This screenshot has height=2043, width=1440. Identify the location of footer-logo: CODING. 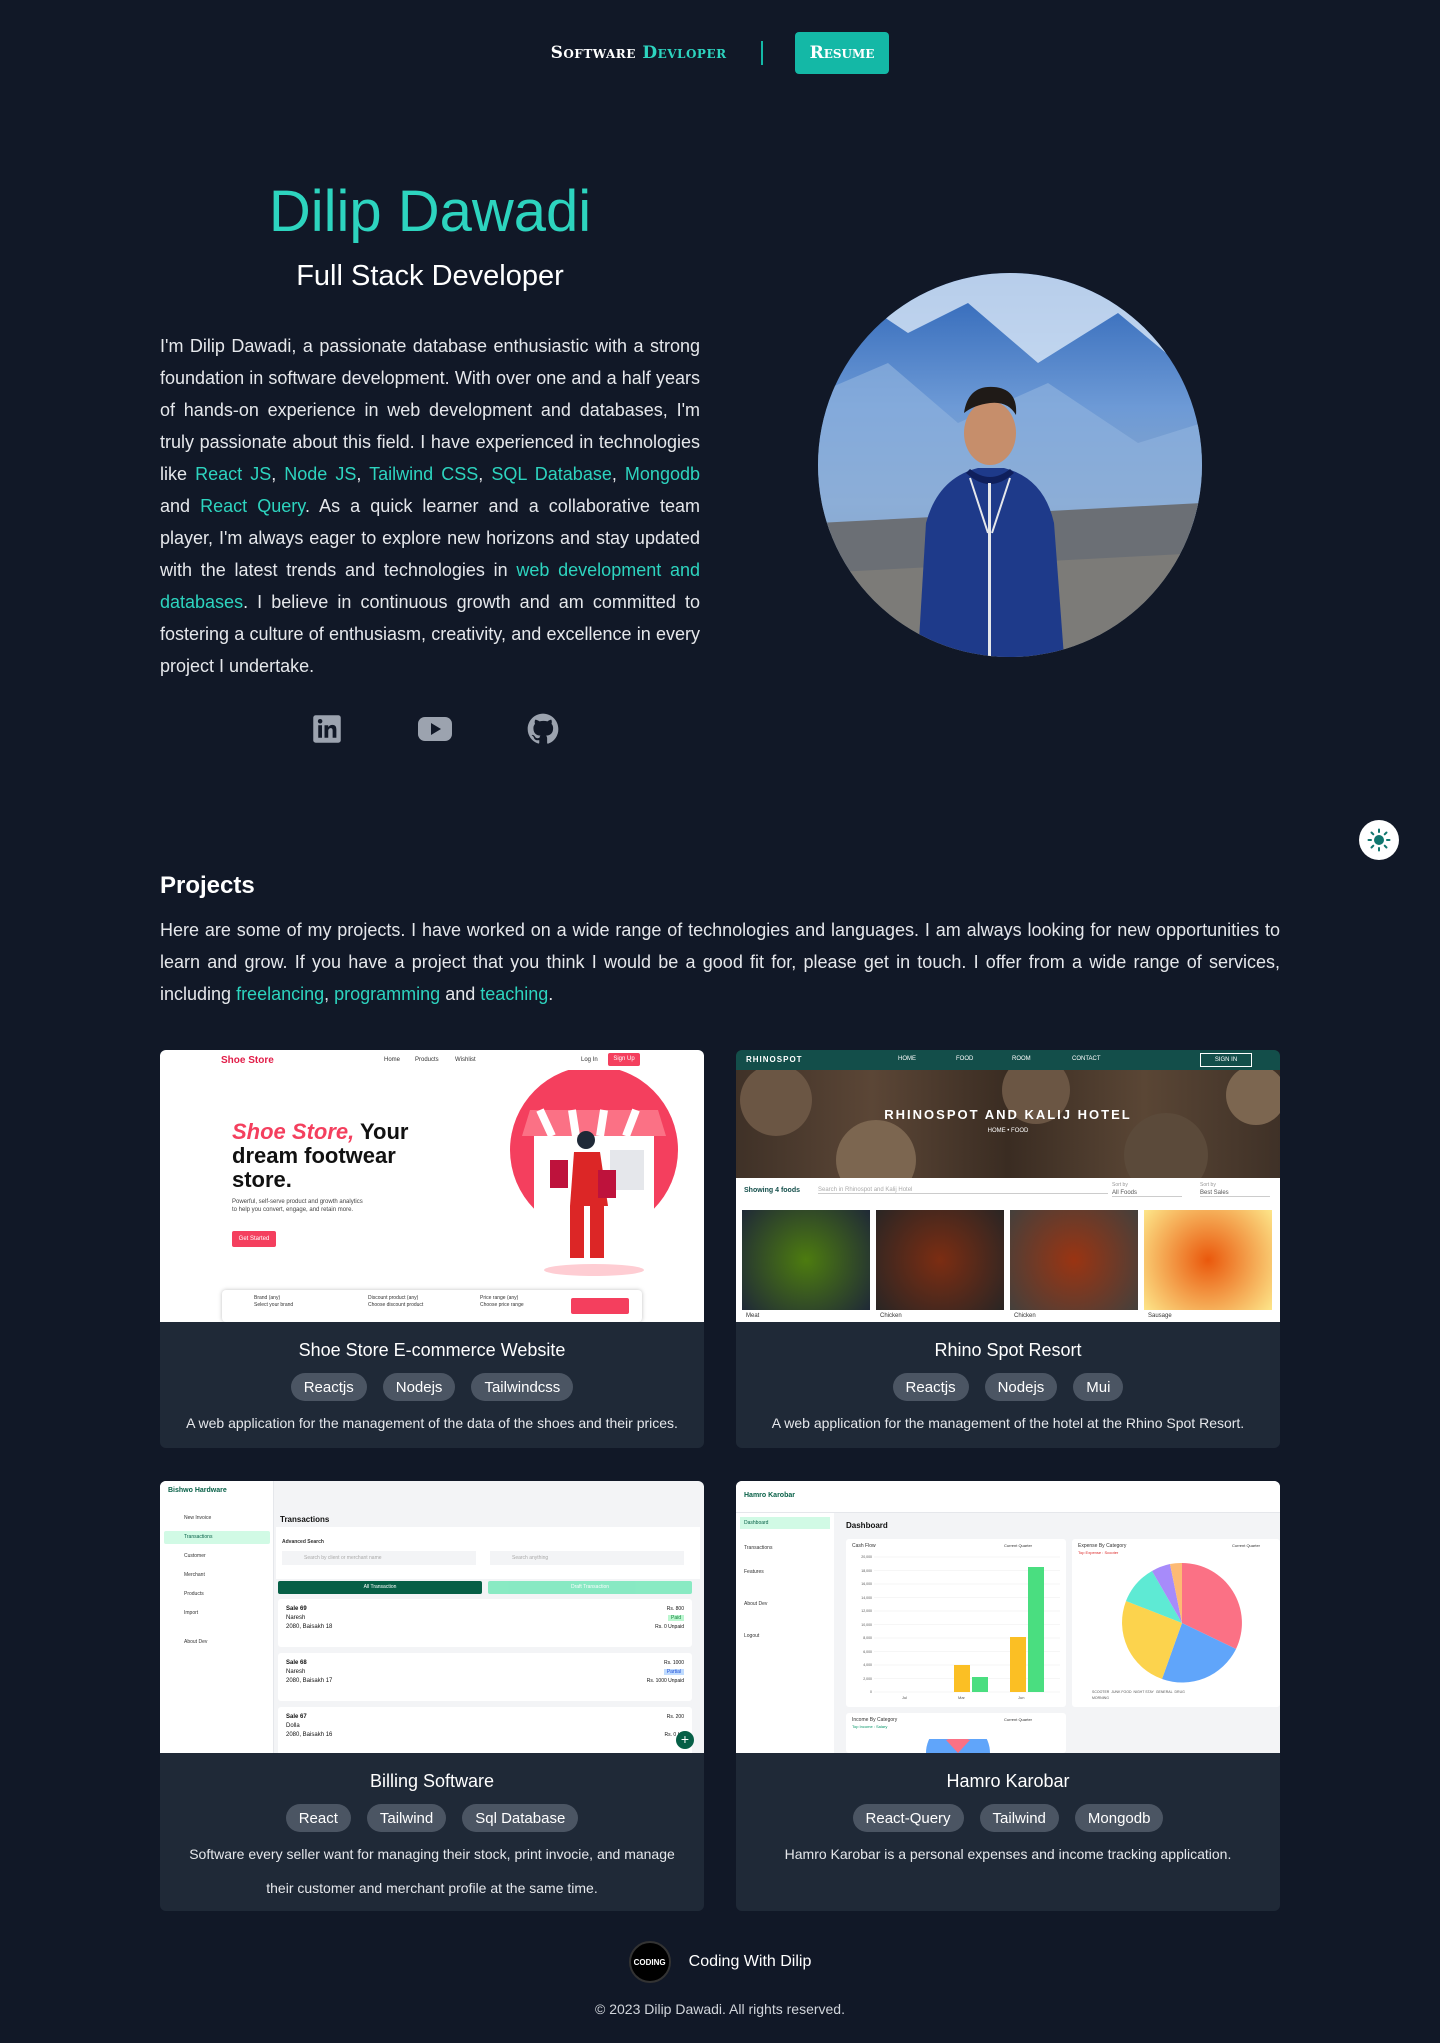
(649, 1962).